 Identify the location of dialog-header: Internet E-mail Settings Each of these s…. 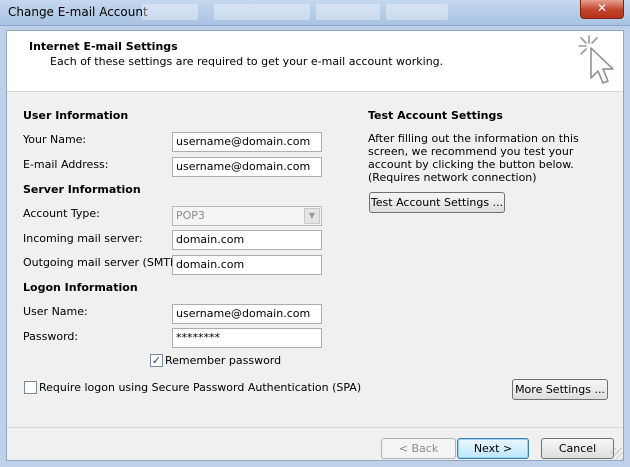
(315, 61).